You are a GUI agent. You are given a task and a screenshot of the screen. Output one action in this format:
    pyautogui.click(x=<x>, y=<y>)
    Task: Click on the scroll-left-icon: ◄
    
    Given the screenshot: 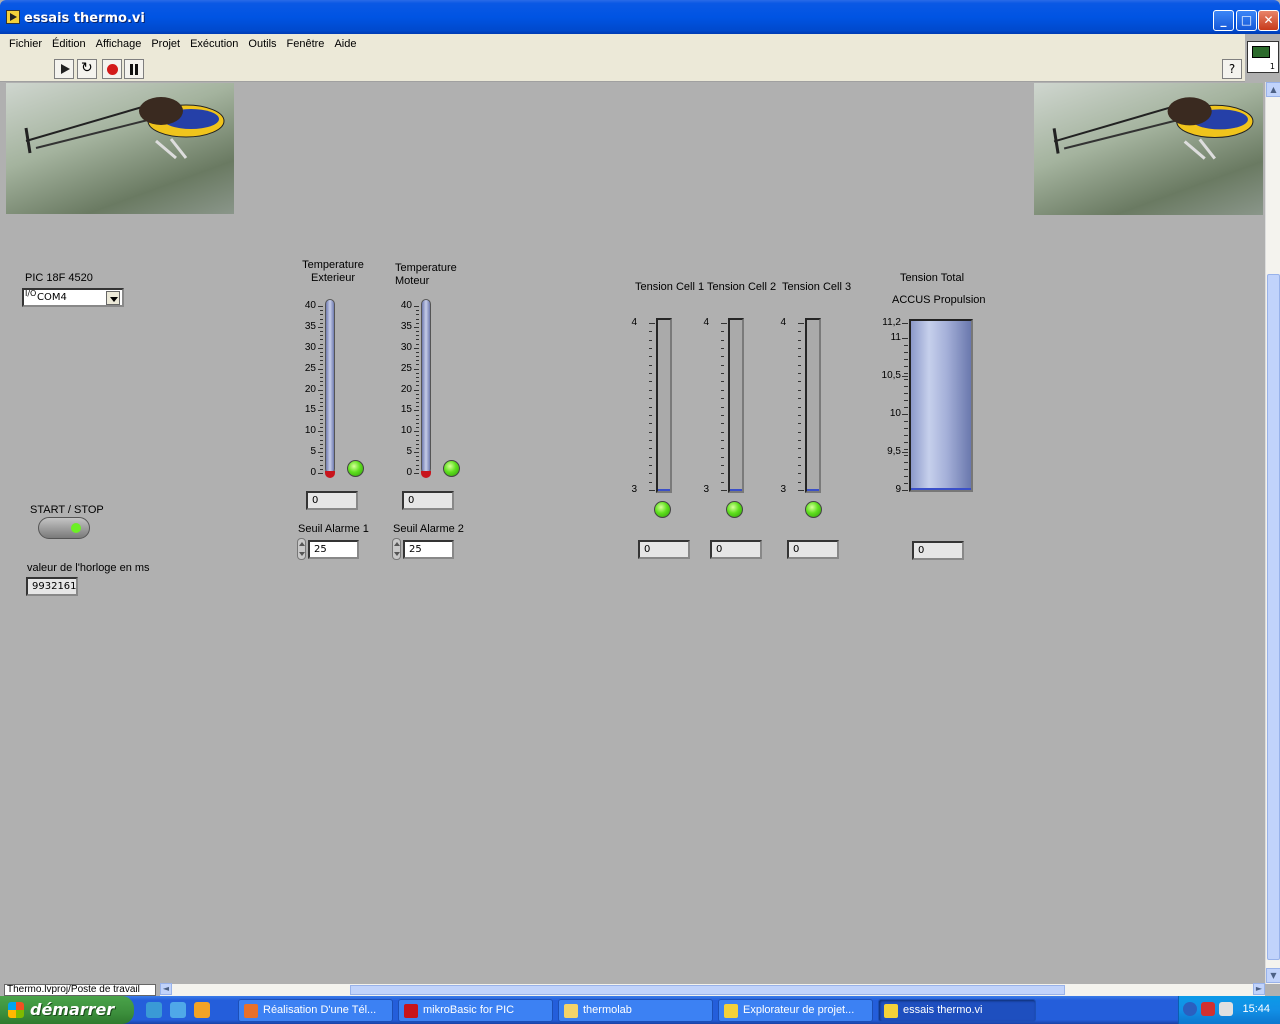 What is the action you would take?
    pyautogui.click(x=166, y=989)
    